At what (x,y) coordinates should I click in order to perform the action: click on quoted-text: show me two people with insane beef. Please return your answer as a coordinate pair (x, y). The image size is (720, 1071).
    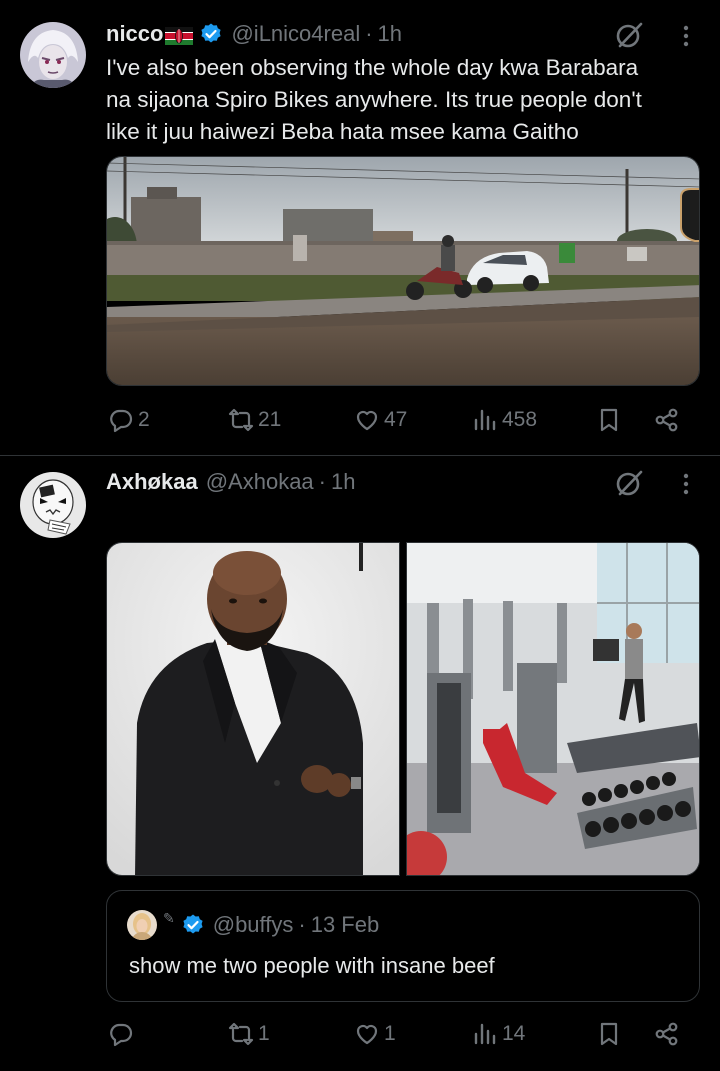
    Looking at the image, I should click on (312, 965).